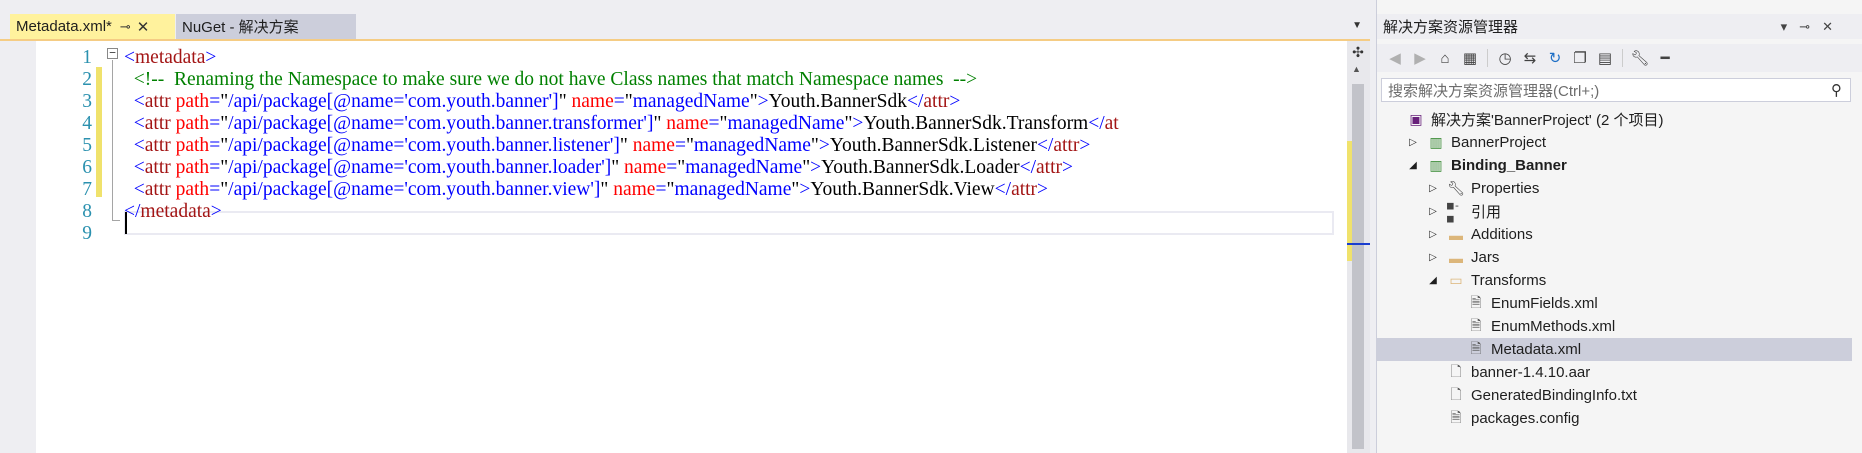 The height and width of the screenshot is (453, 1862). I want to click on tree-node-label: Transforms, so click(1509, 280).